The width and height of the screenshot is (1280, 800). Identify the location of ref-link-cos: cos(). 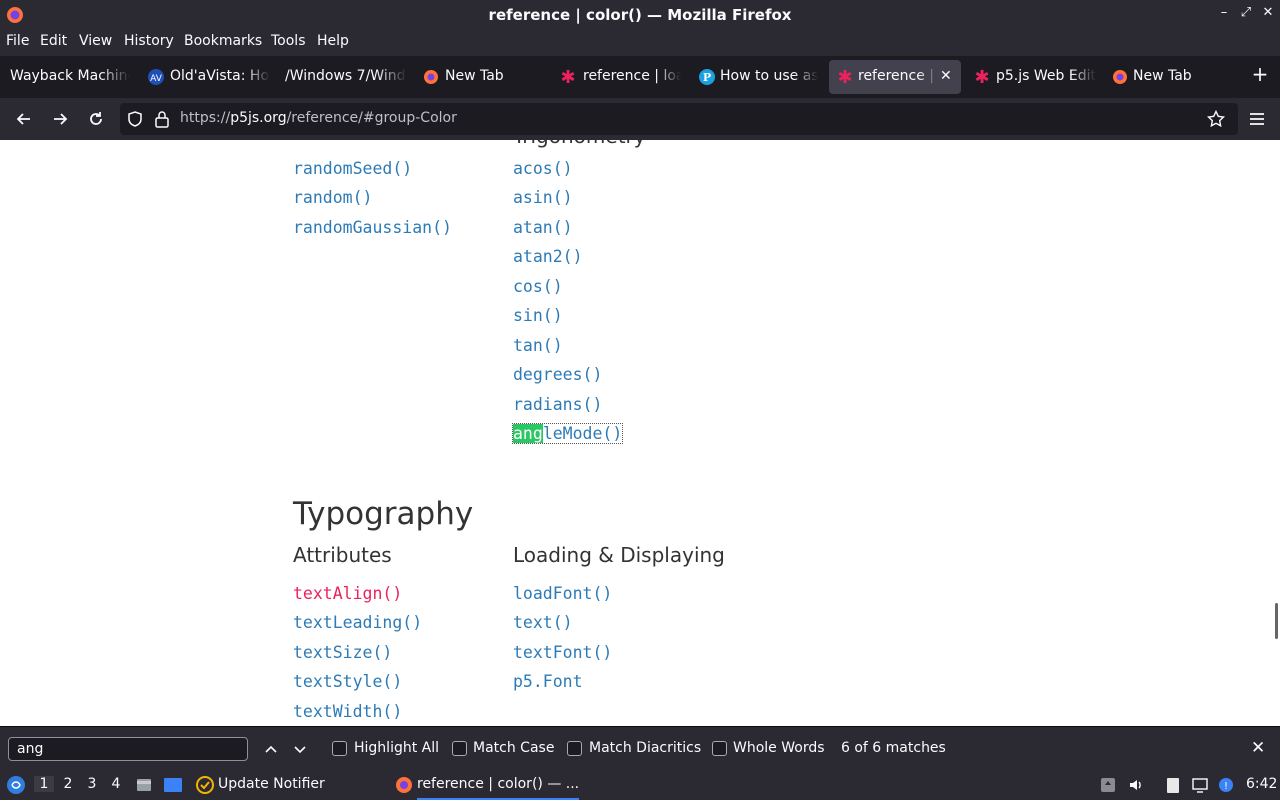
(538, 286).